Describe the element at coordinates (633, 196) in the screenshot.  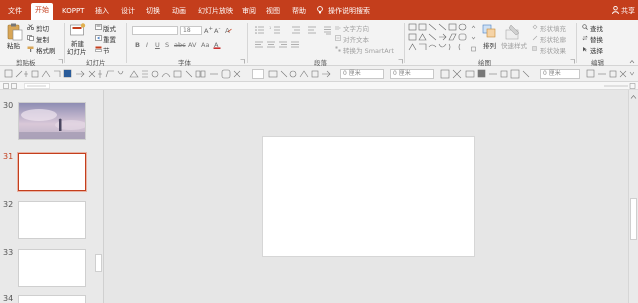
I see `canvas-scrollbar` at that location.